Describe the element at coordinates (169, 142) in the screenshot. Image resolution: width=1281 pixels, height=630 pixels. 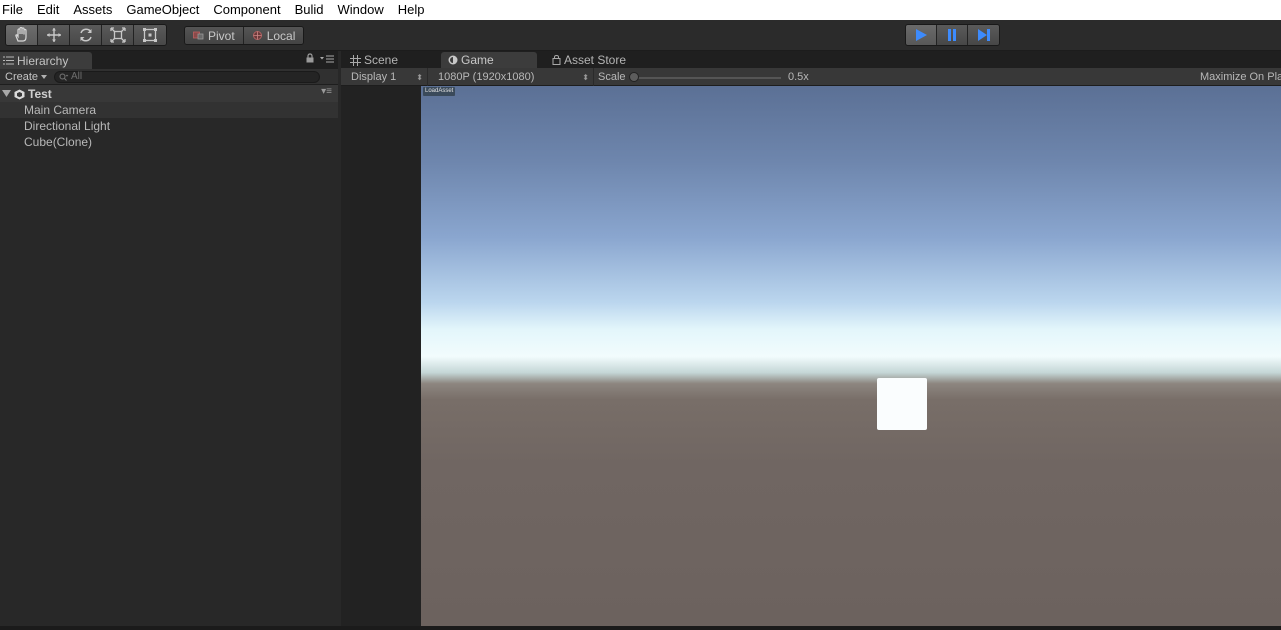
I see `hierarchy-item-cube-clone: Cube(Clone)` at that location.